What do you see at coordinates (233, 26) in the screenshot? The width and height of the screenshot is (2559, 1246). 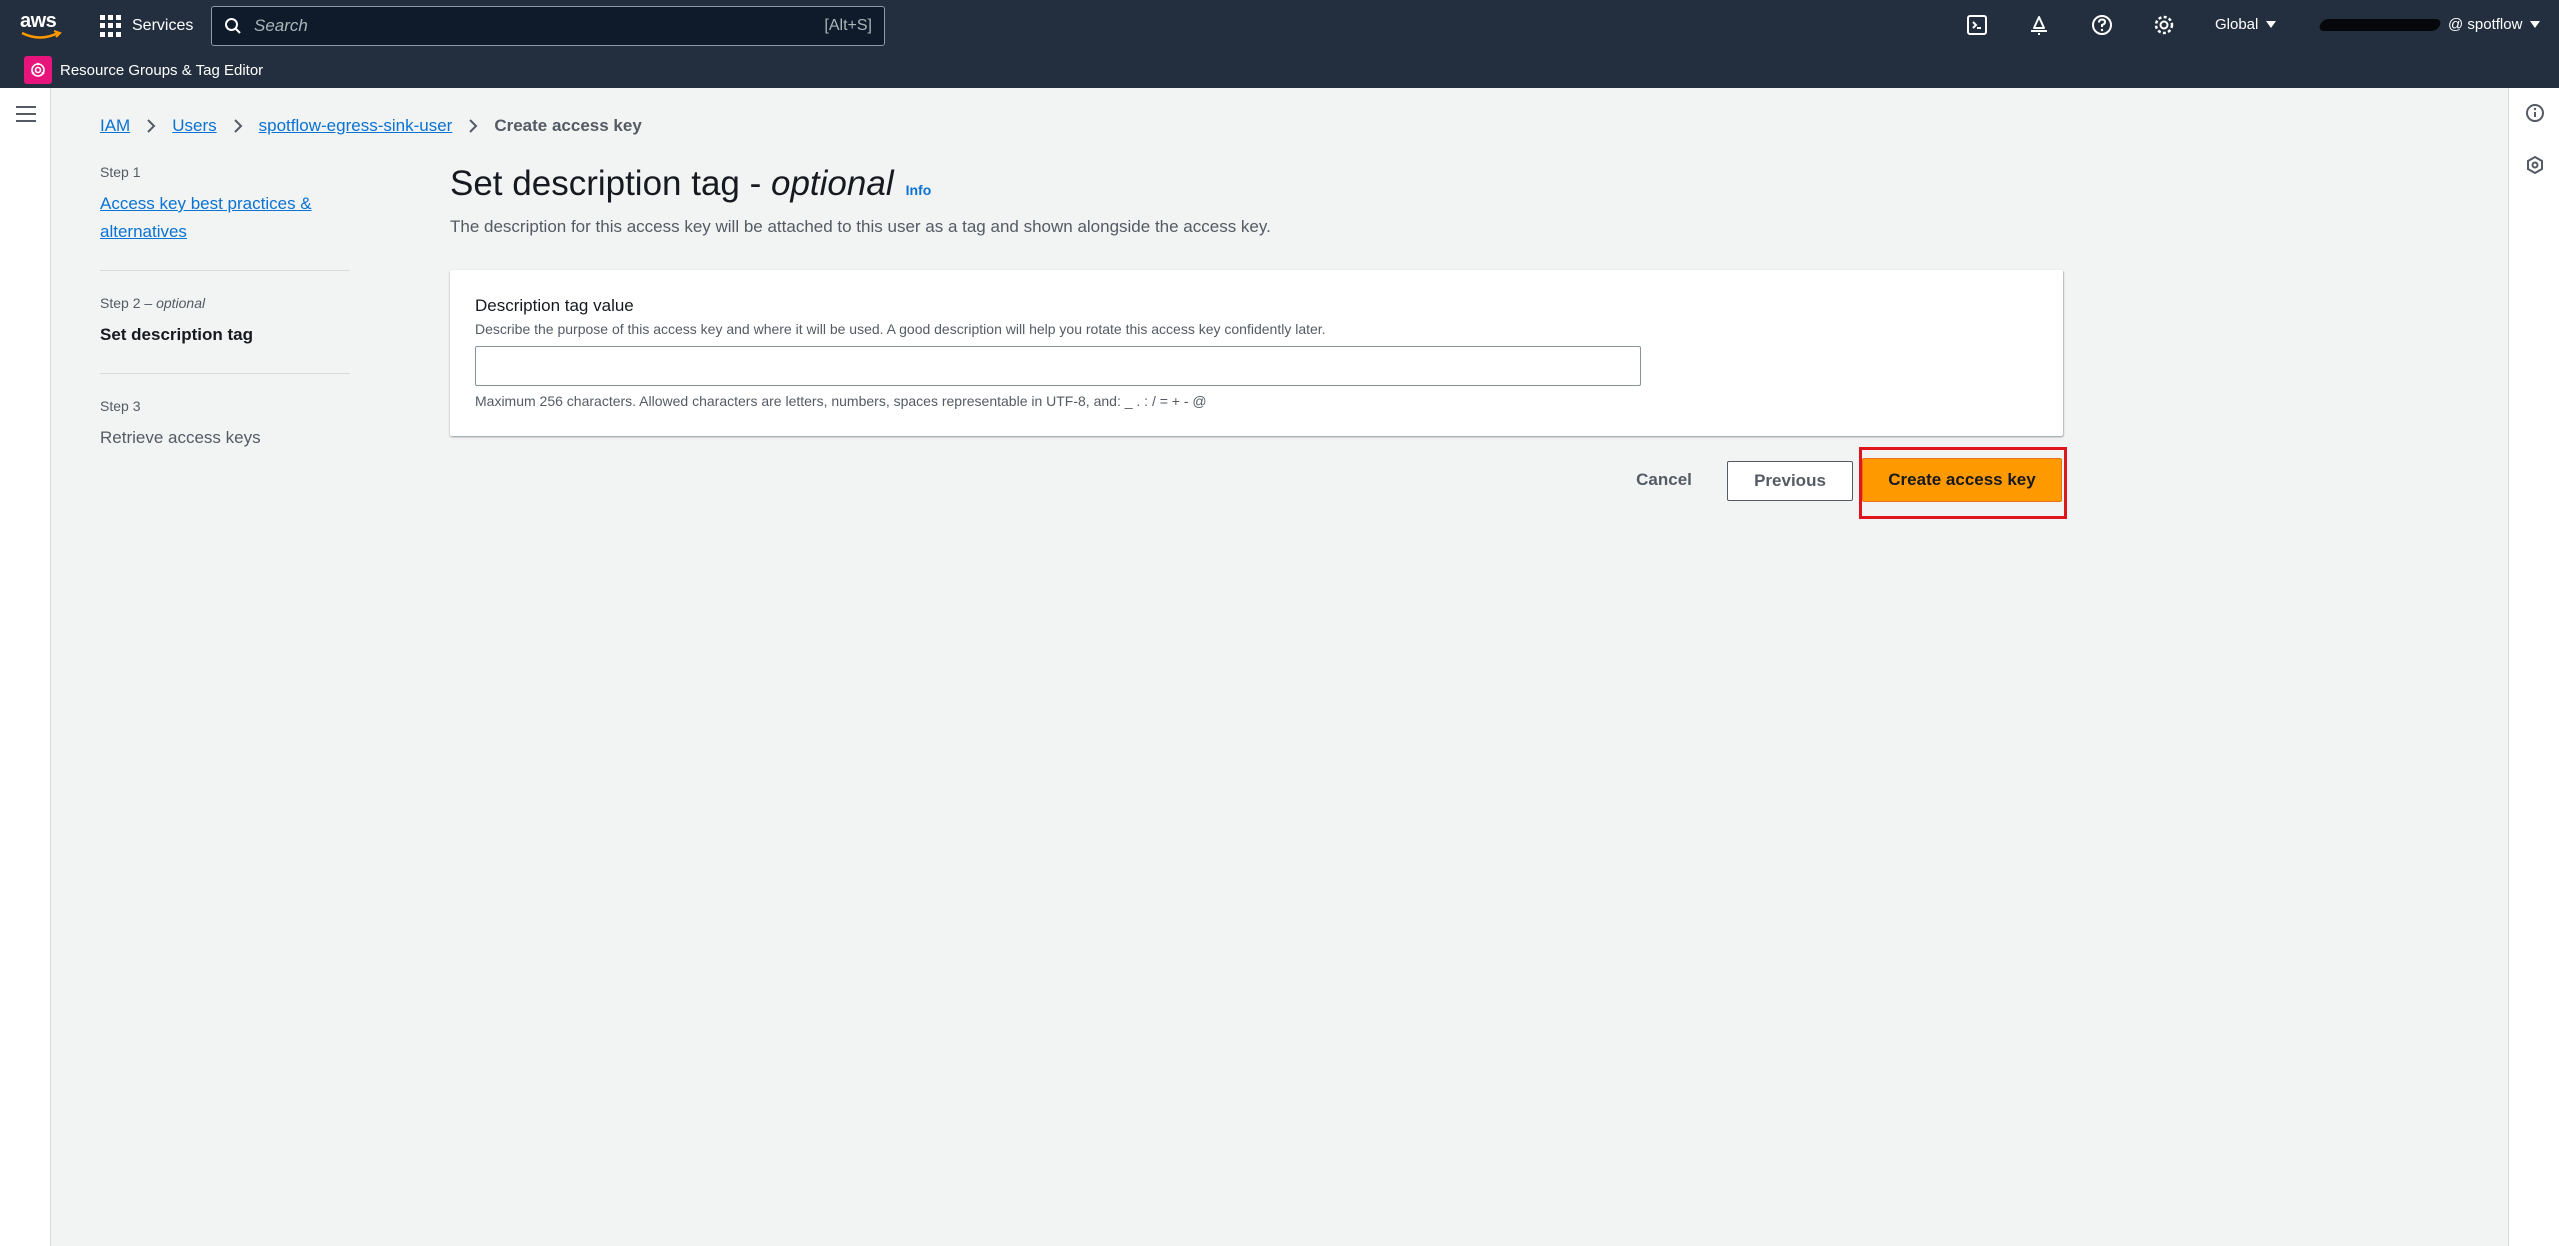 I see `search-icon` at bounding box center [233, 26].